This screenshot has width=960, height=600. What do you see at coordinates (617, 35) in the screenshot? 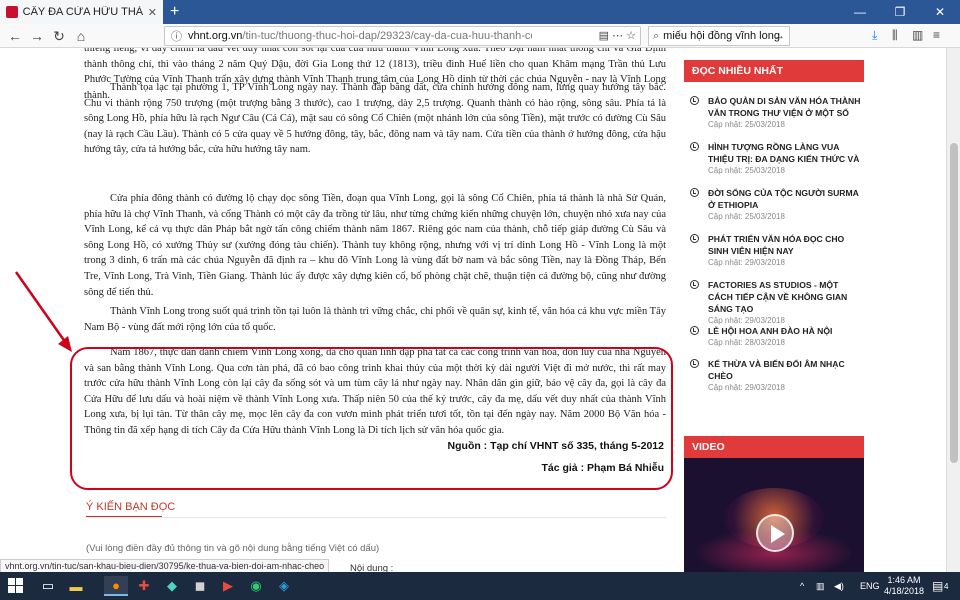
I see `reader-view-icon: ▤ ⋯ ☆` at bounding box center [617, 35].